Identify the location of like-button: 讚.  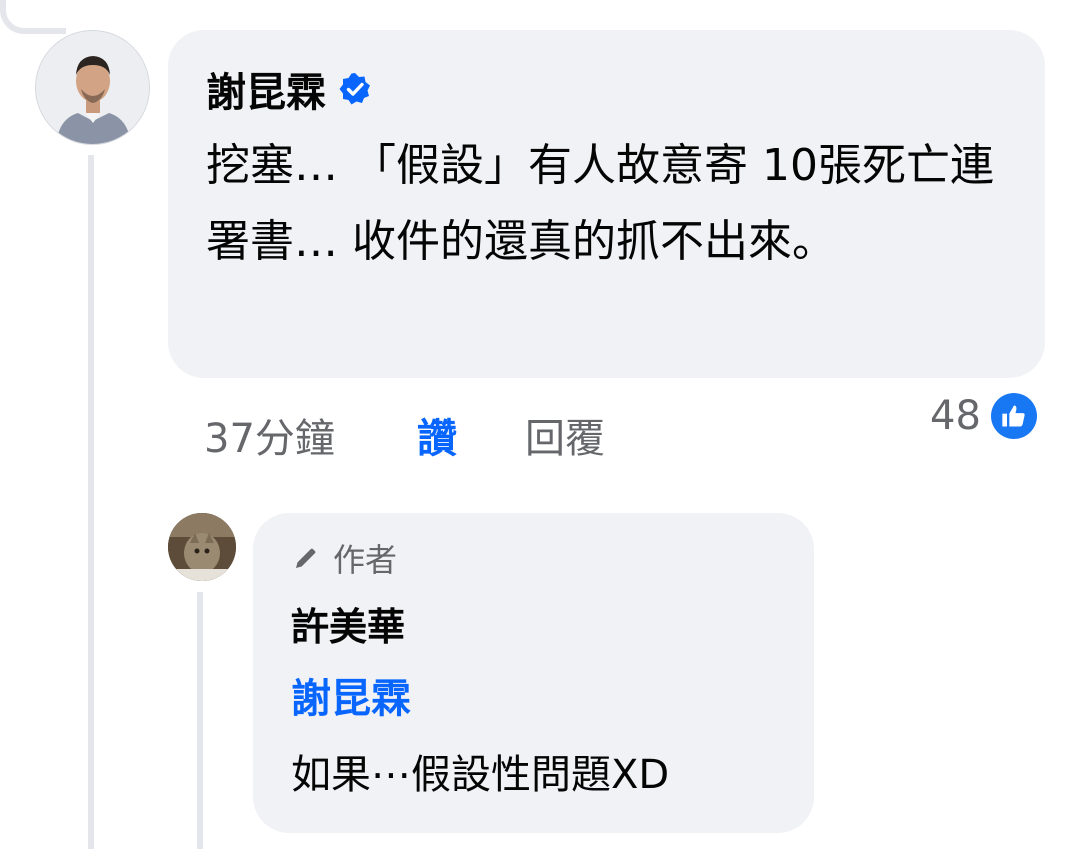
(471, 435).